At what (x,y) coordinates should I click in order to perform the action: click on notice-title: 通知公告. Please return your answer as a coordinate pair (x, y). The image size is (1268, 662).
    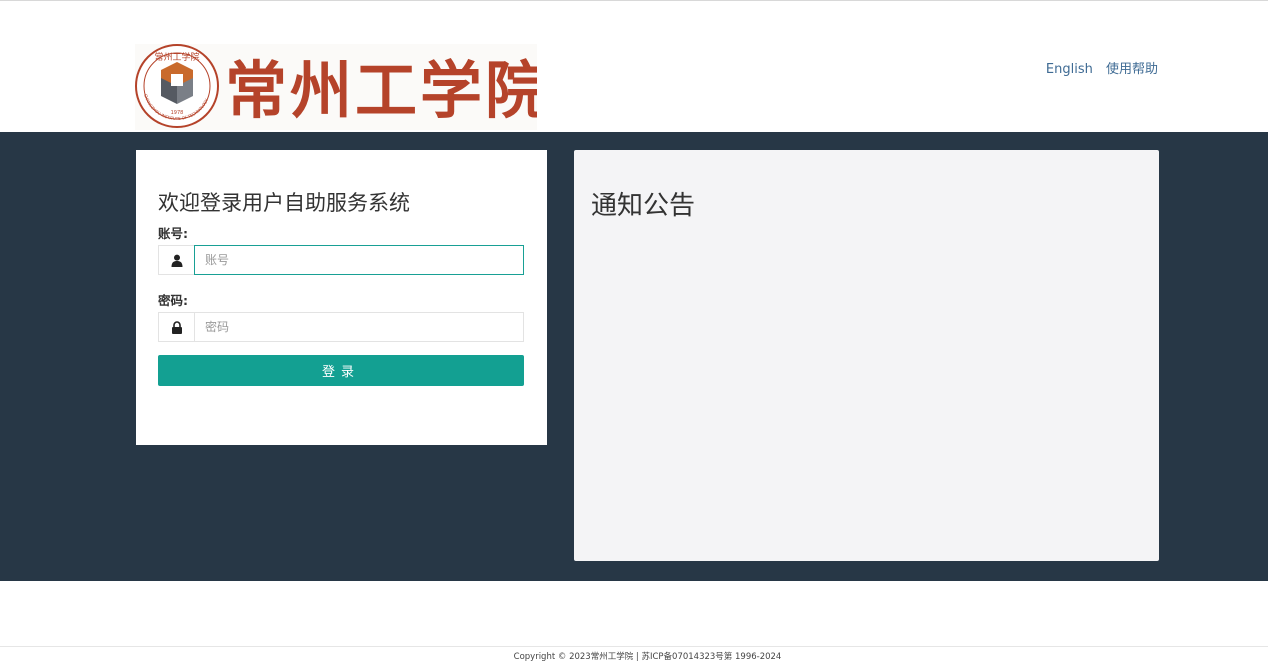
    Looking at the image, I should click on (643, 206).